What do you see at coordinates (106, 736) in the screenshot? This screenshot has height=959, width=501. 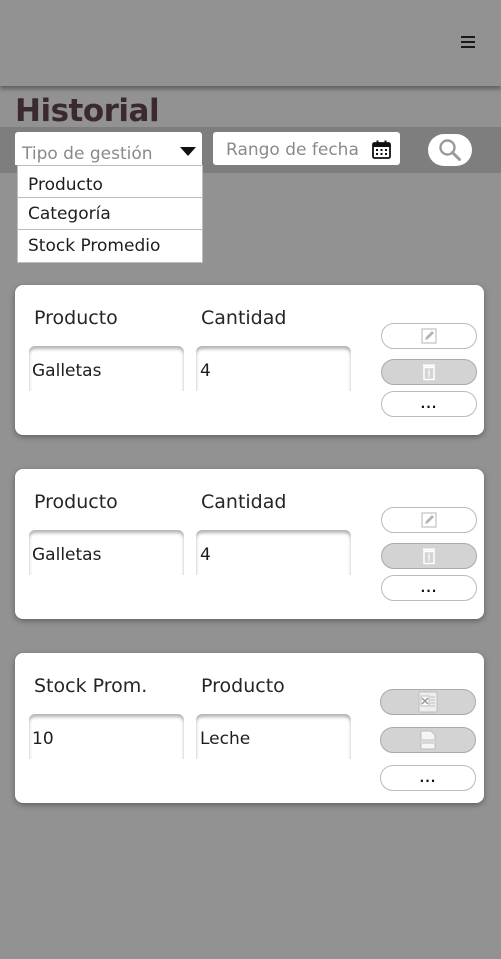 I see `stock-average-field: 10` at bounding box center [106, 736].